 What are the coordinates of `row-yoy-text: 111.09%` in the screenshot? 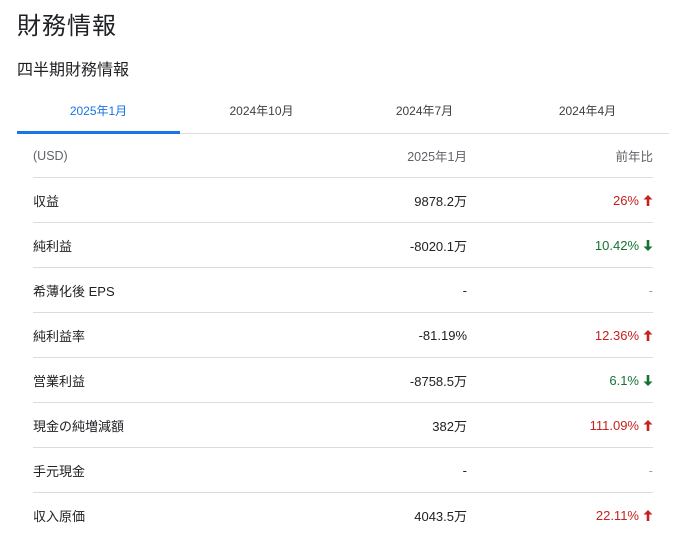 It's located at (614, 425).